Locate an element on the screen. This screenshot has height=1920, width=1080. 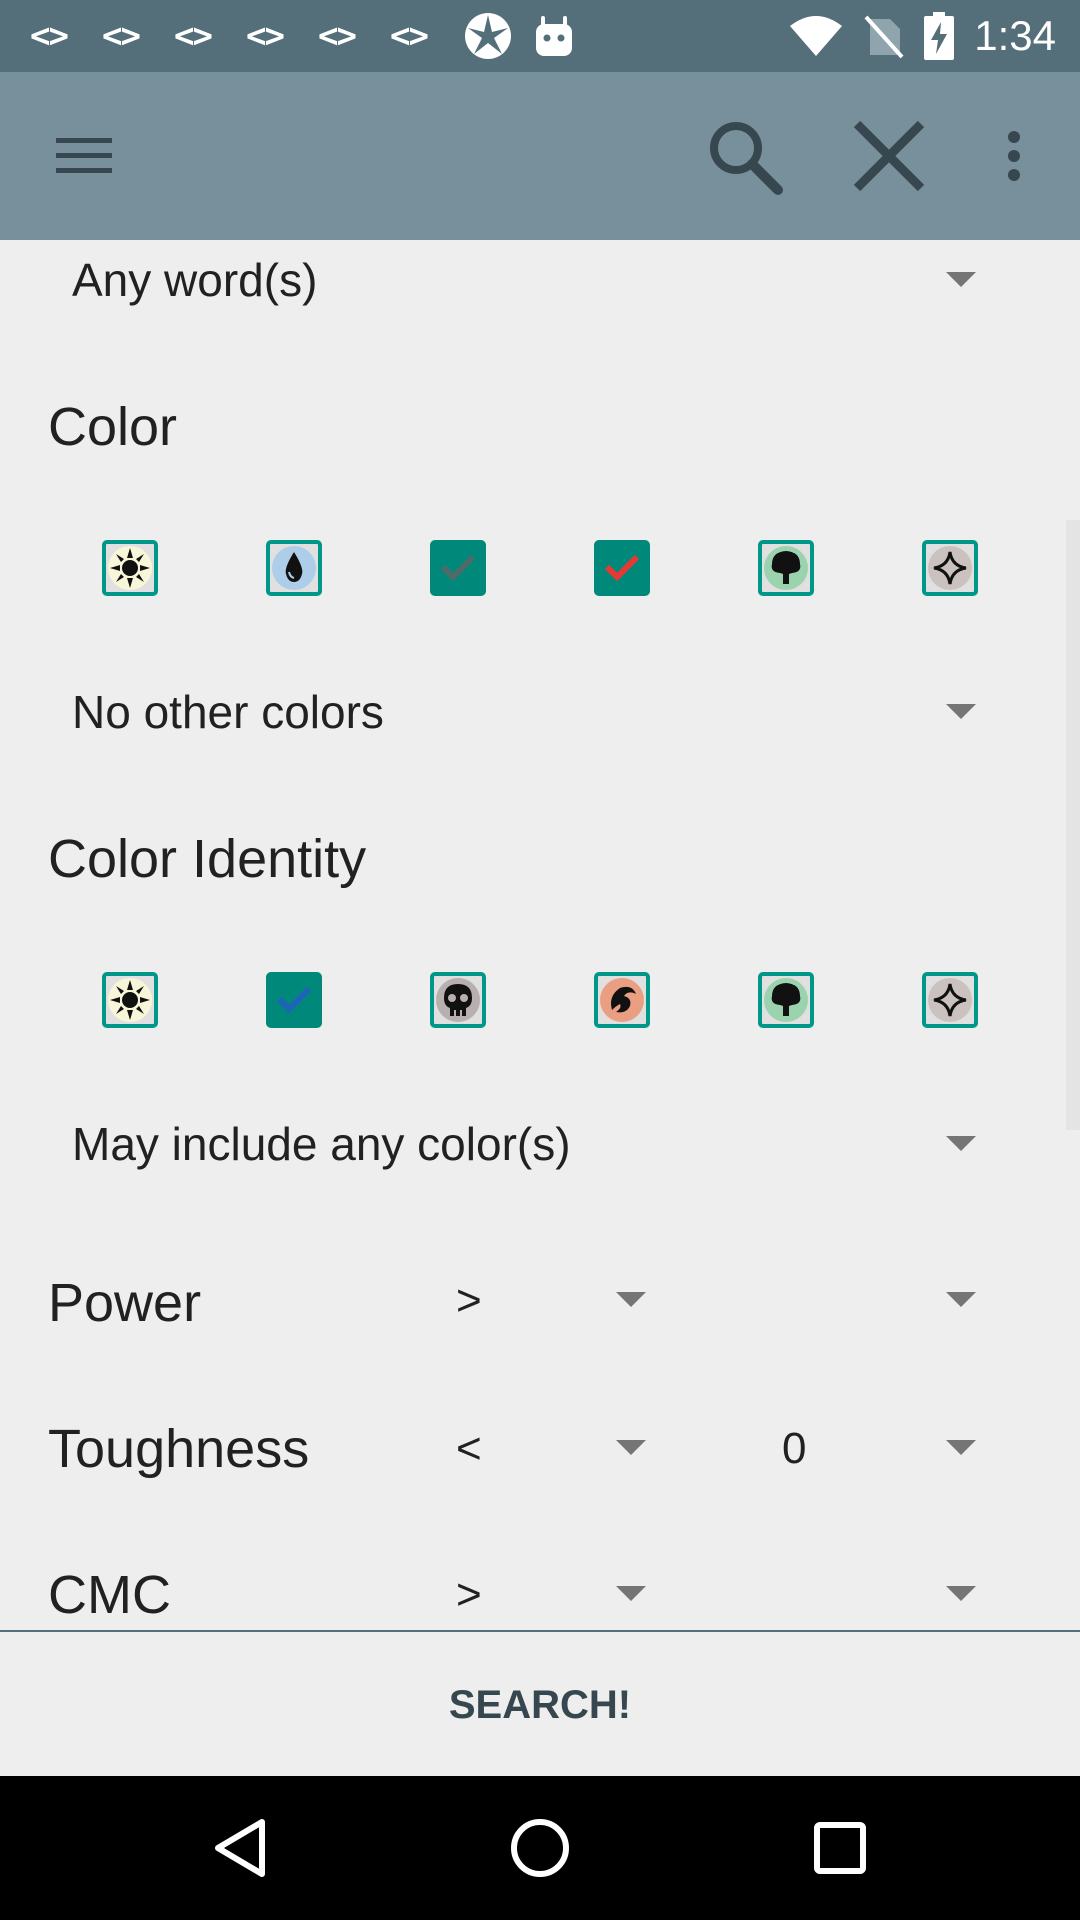
identity-colorless-checkbox is located at coordinates (950, 1000).